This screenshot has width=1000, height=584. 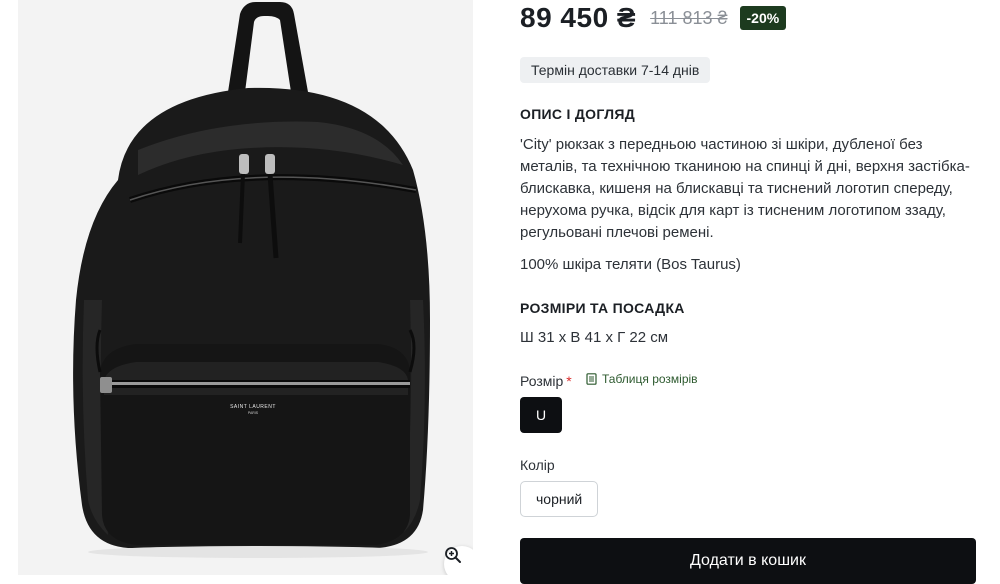 I want to click on size-table-link: Таблиця розмірів, so click(x=642, y=379).